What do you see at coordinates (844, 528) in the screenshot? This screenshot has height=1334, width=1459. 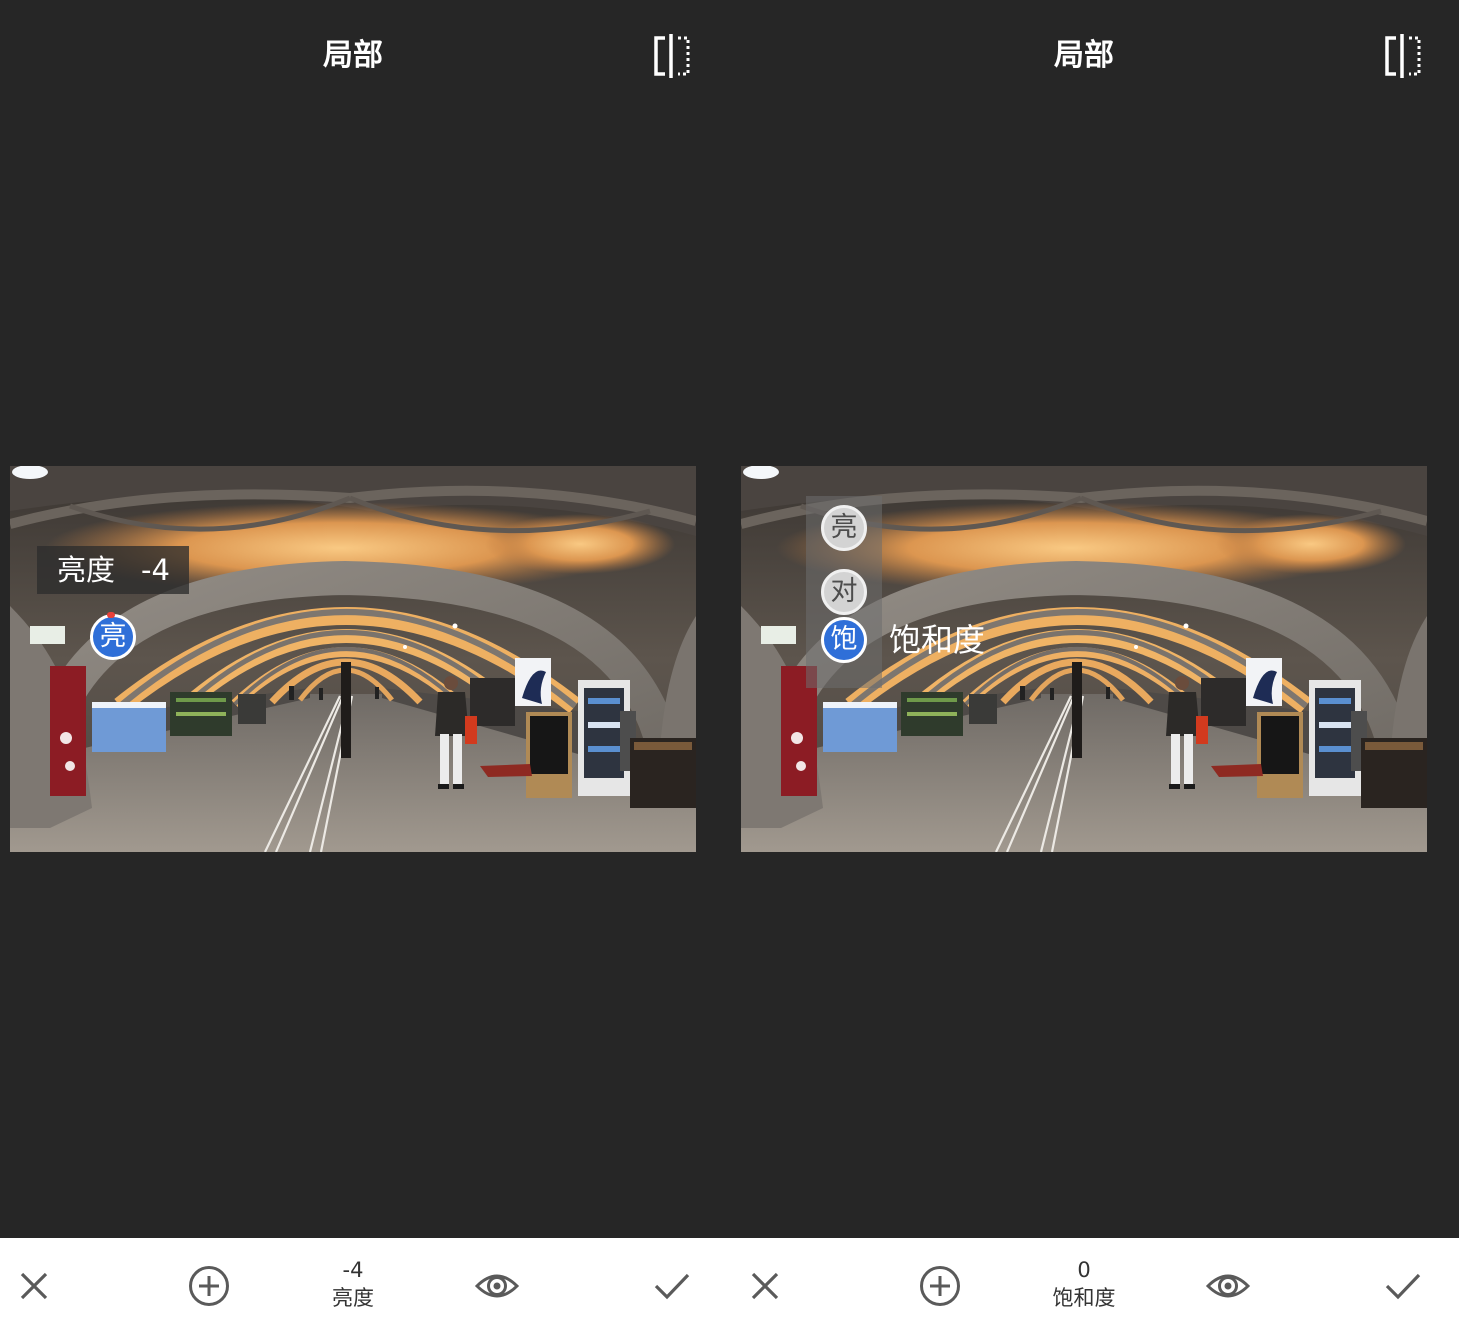 I see `parameter-brightness-option: 亮` at bounding box center [844, 528].